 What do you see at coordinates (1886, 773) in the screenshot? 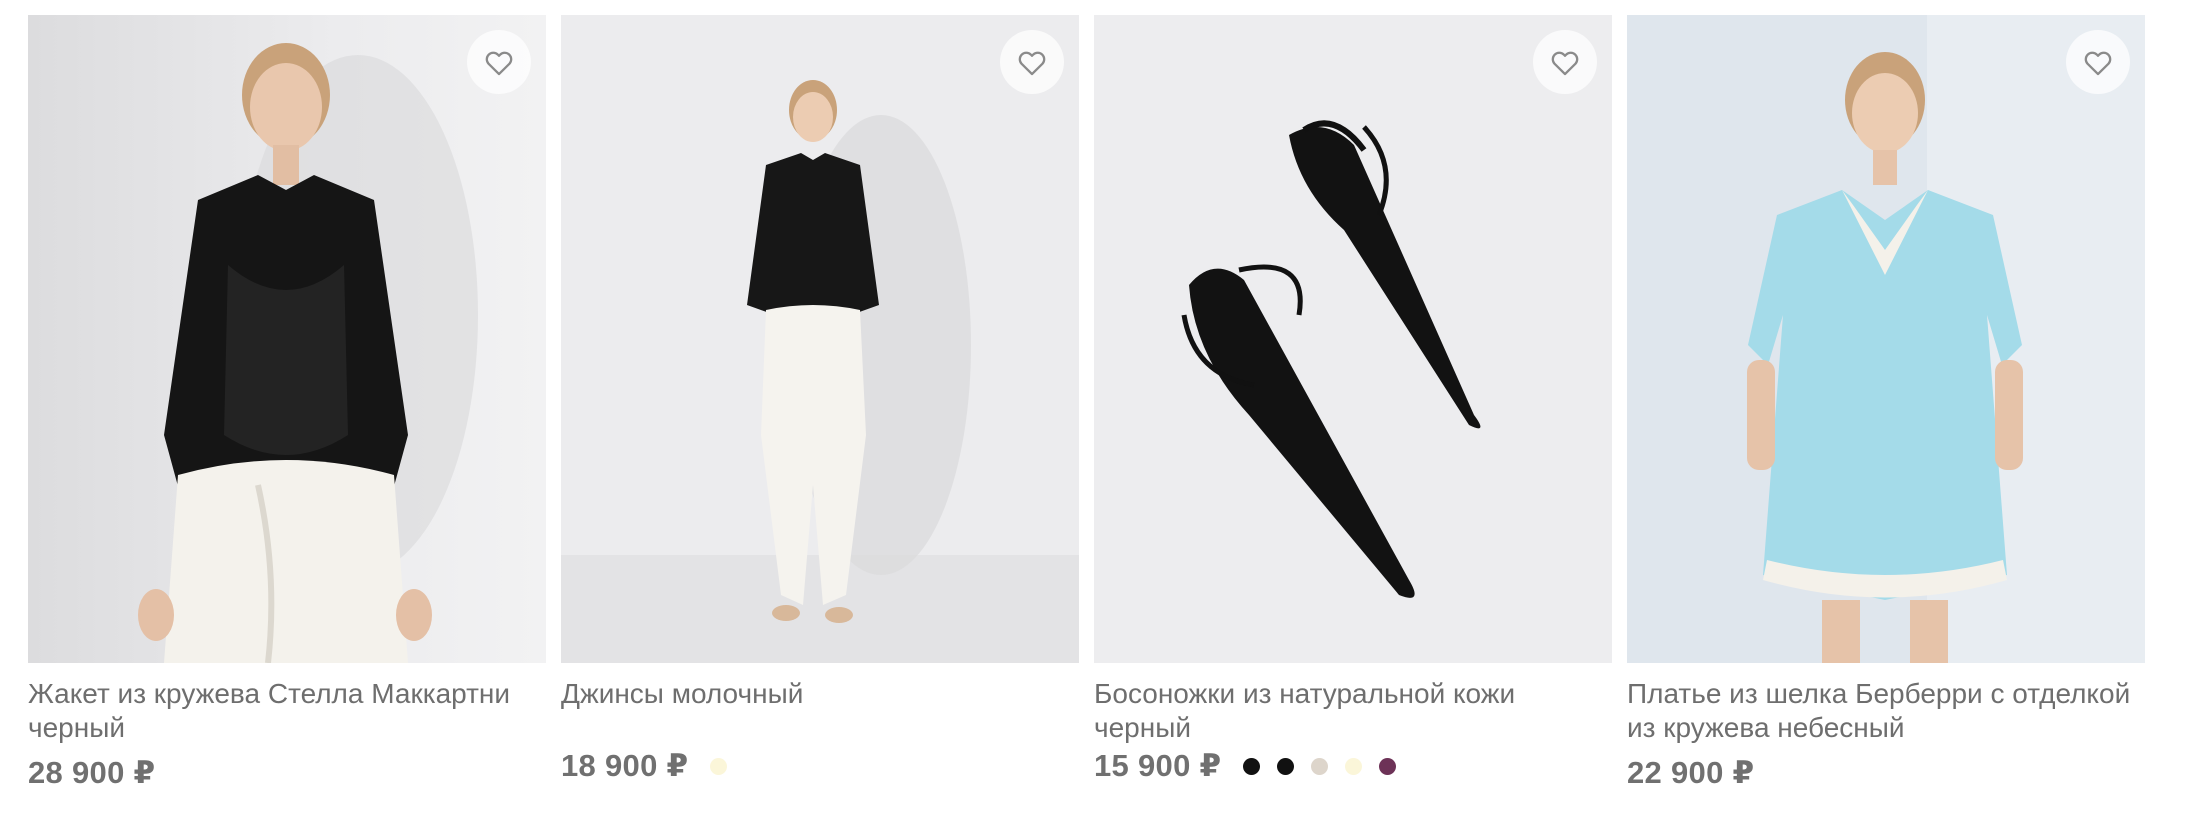
I see `price-row: 22 900 ₽` at bounding box center [1886, 773].